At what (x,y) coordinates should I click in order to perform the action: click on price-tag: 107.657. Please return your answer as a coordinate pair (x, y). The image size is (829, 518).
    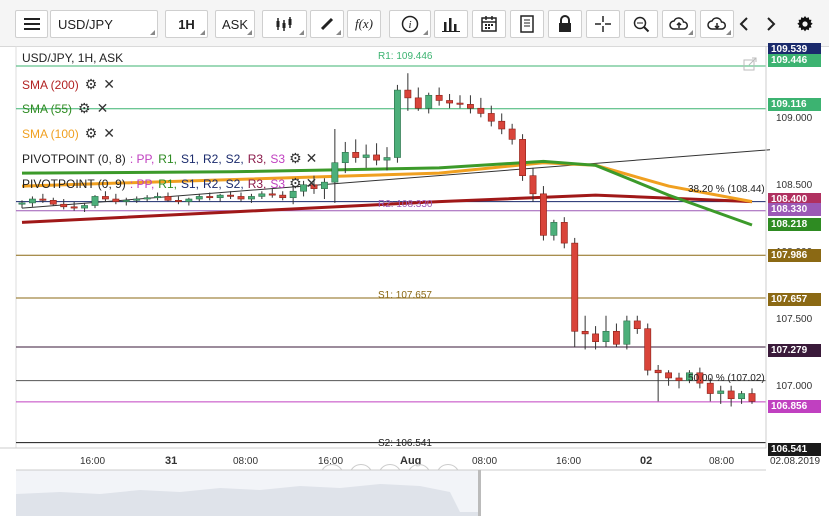
    Looking at the image, I should click on (794, 299).